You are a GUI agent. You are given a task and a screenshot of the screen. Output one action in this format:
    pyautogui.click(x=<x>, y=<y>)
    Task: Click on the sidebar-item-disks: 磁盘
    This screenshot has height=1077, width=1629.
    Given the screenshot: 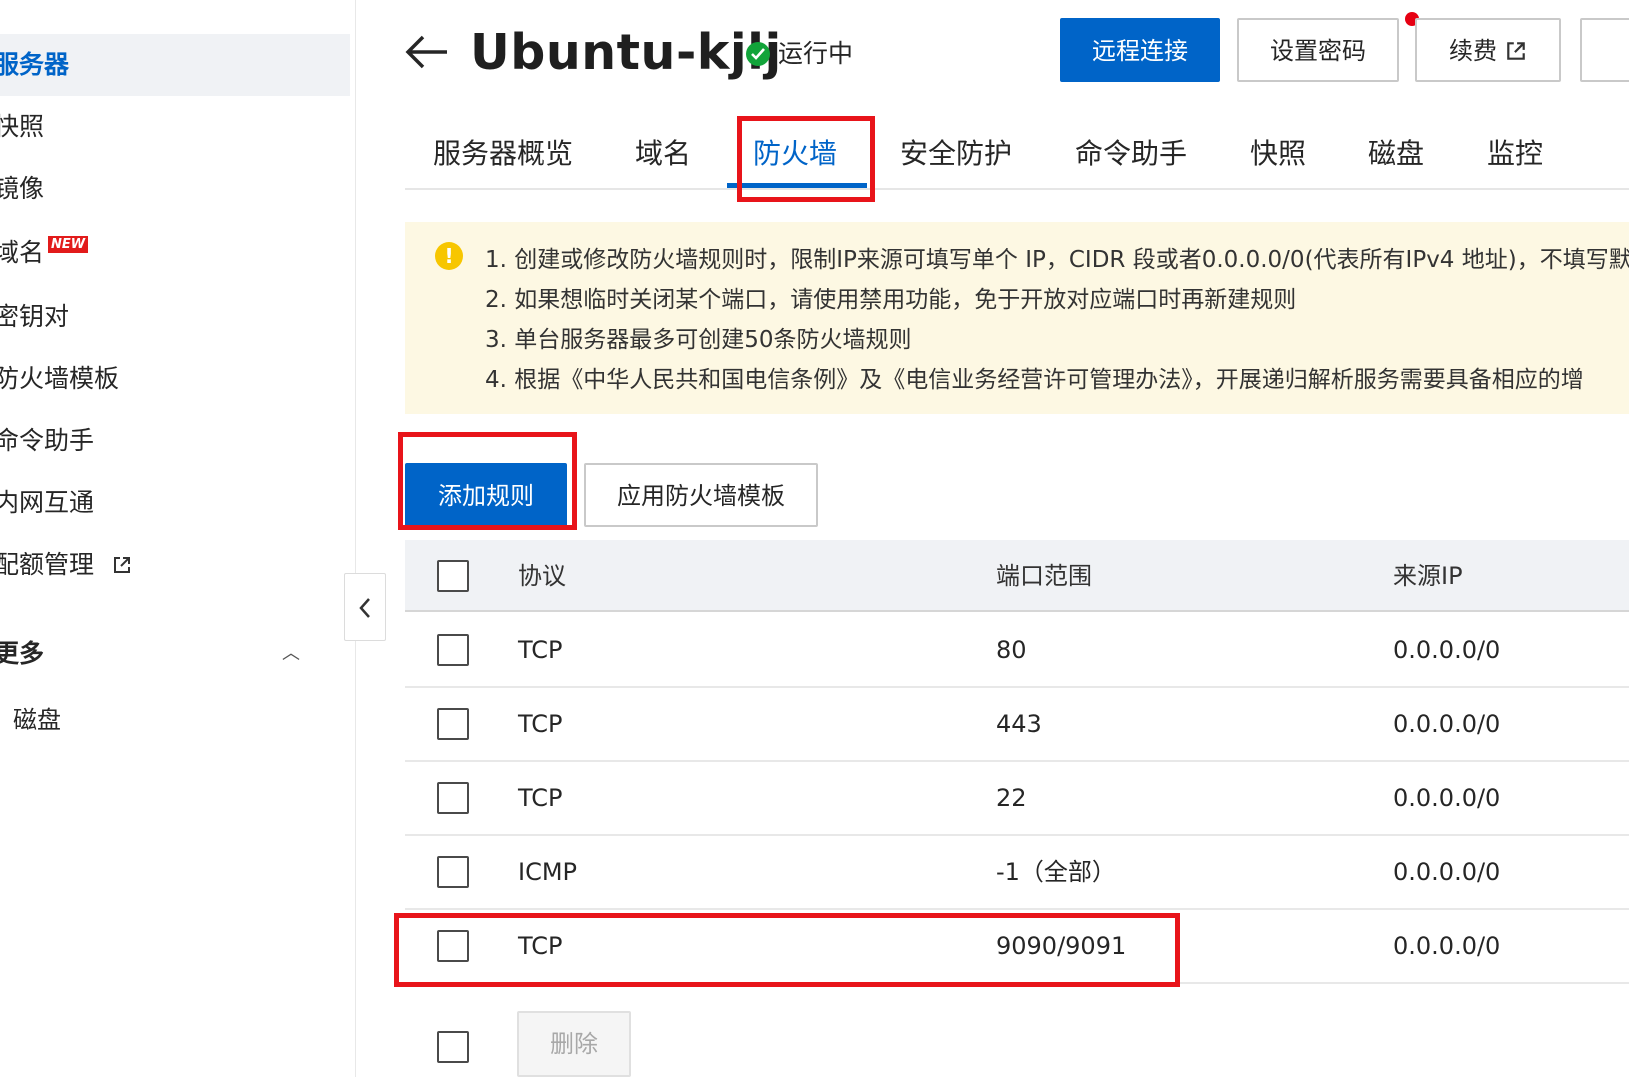 What is the action you would take?
    pyautogui.click(x=37, y=720)
    